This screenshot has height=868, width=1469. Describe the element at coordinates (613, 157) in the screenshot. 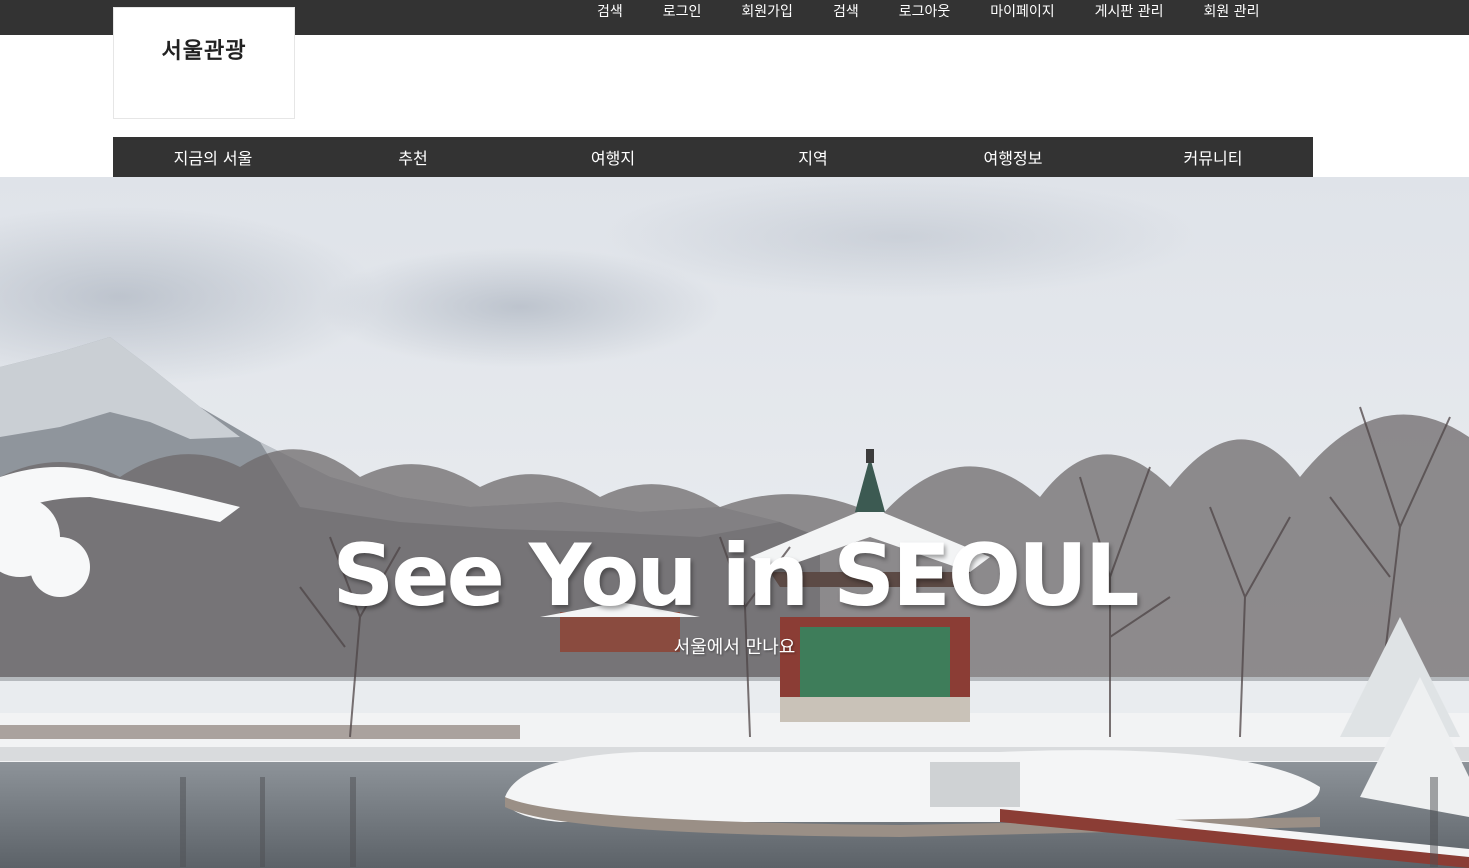

I see `main-nav-destinations: 여행지` at that location.